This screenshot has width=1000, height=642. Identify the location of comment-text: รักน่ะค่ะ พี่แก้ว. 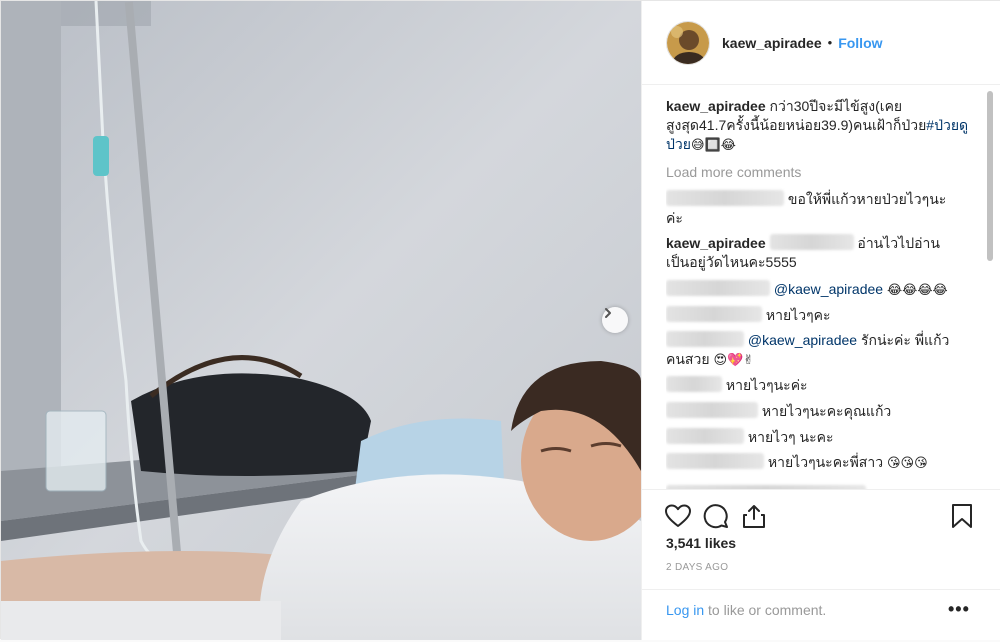
(905, 340).